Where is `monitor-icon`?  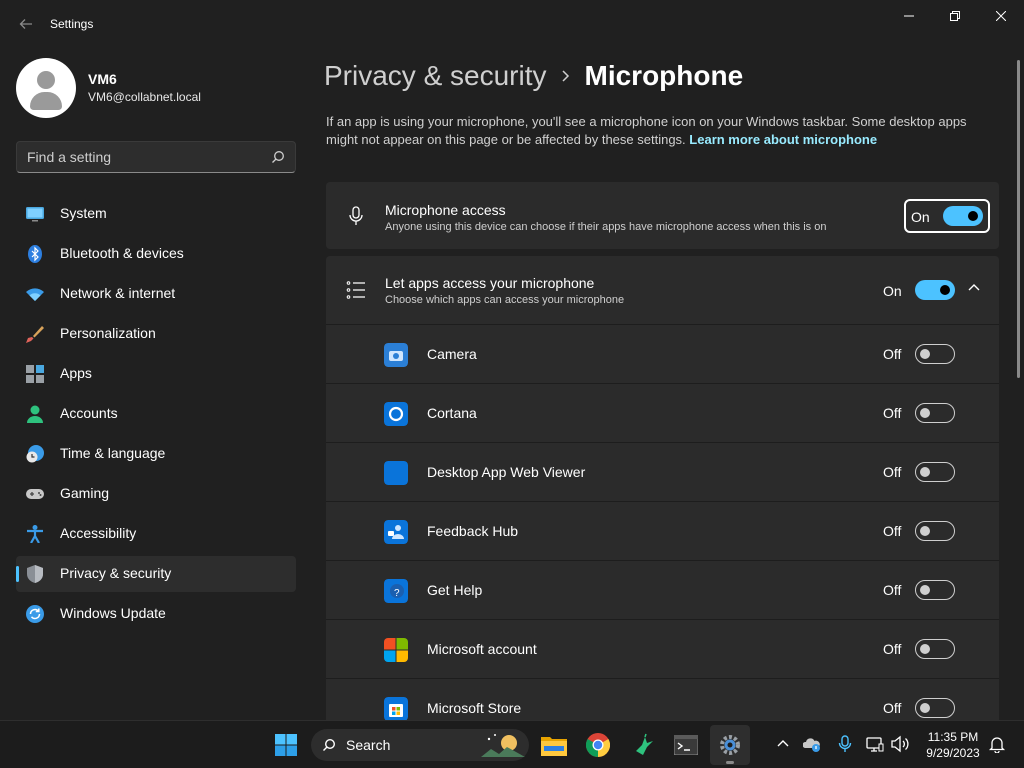
monitor-icon is located at coordinates (35, 214).